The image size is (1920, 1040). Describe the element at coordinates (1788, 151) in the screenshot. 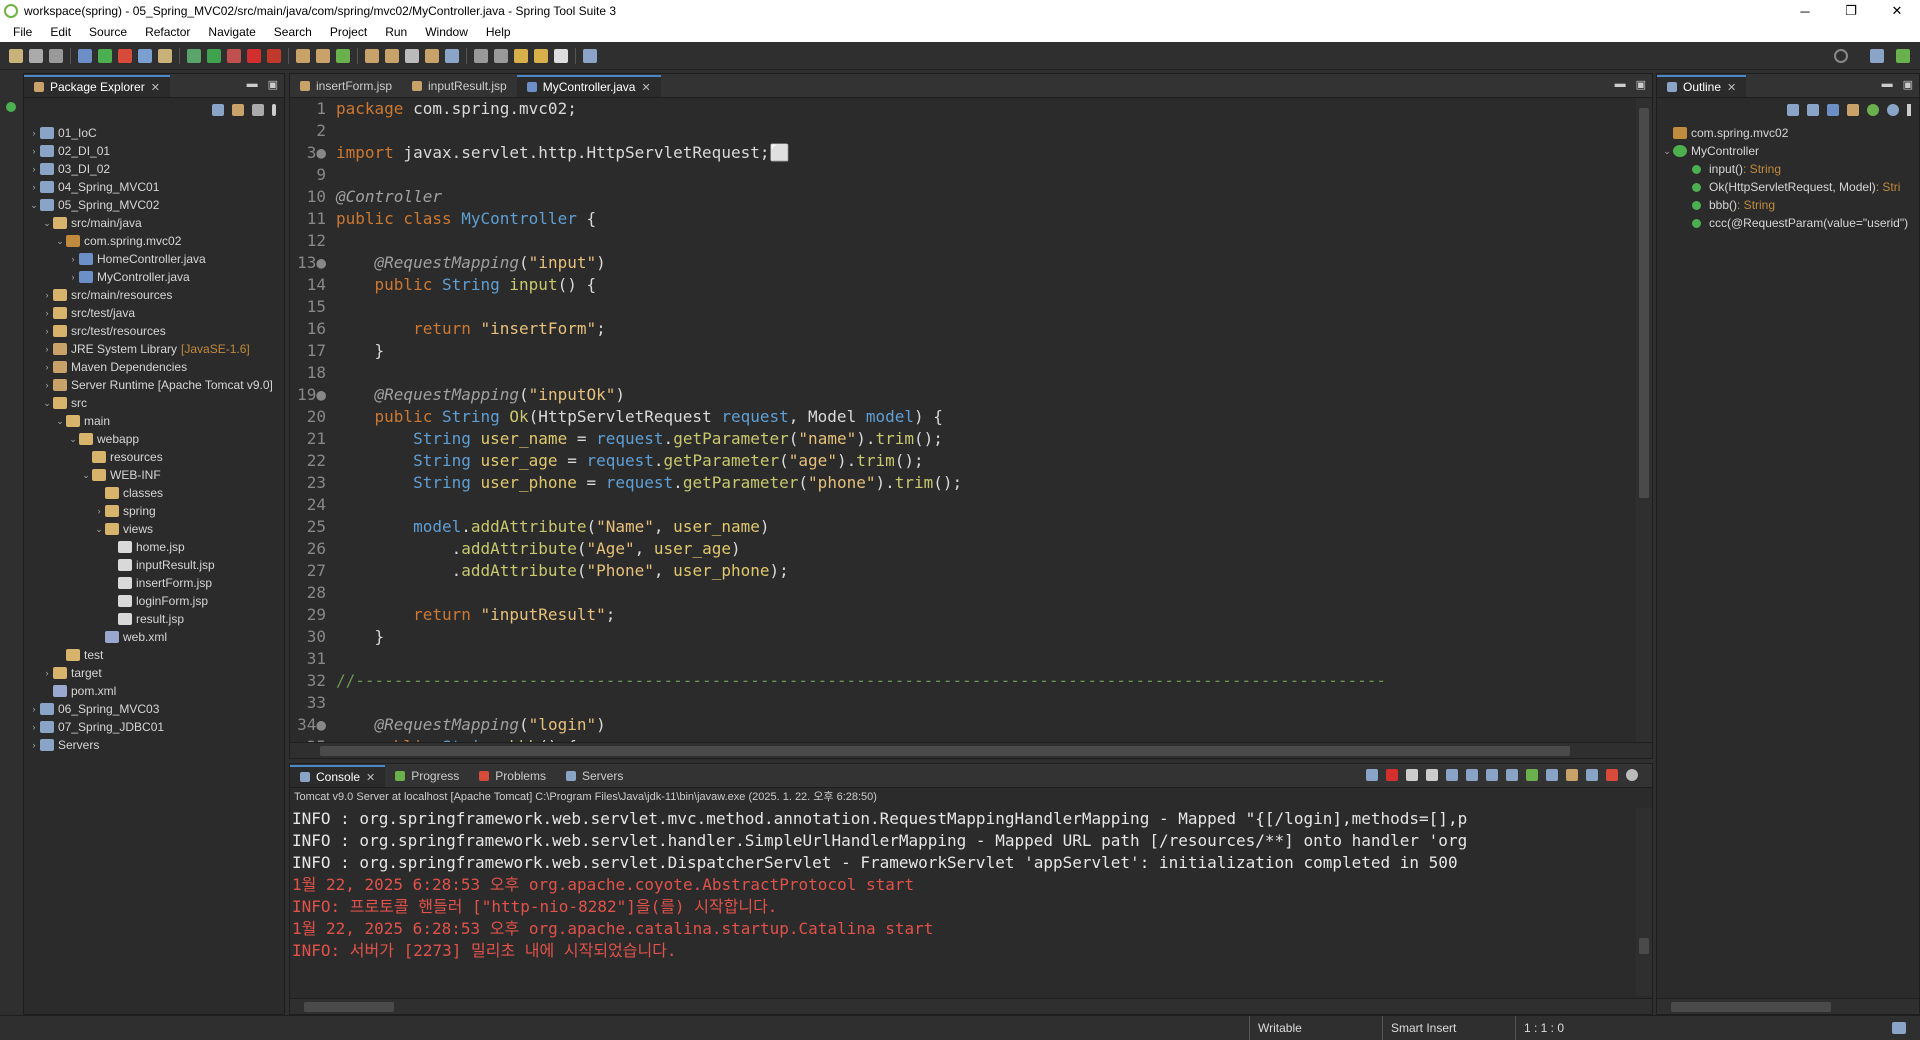

I see `outline-item: ⌄ MyController` at that location.